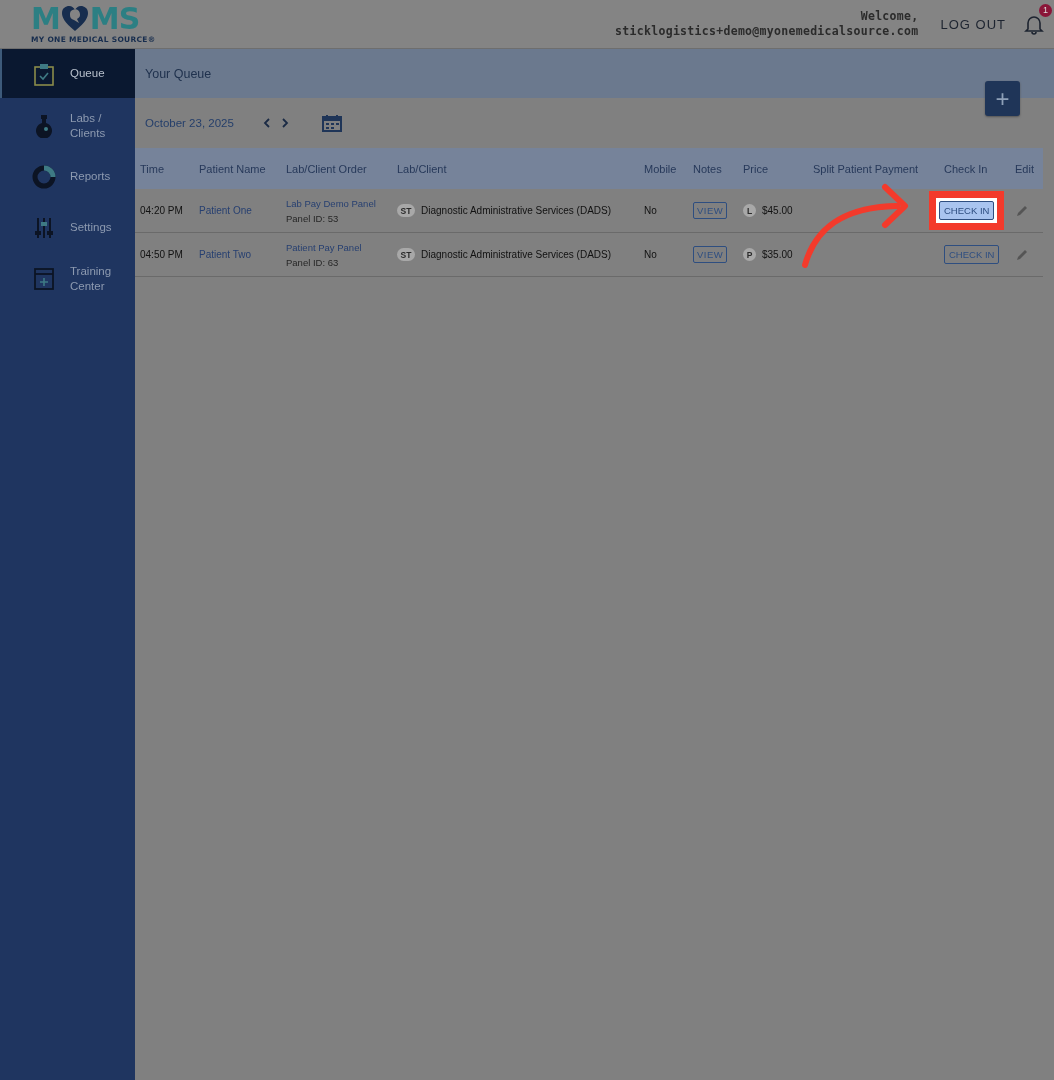 This screenshot has height=1080, width=1054. Describe the element at coordinates (777, 254) in the screenshot. I see `price-cell: $35.00` at that location.